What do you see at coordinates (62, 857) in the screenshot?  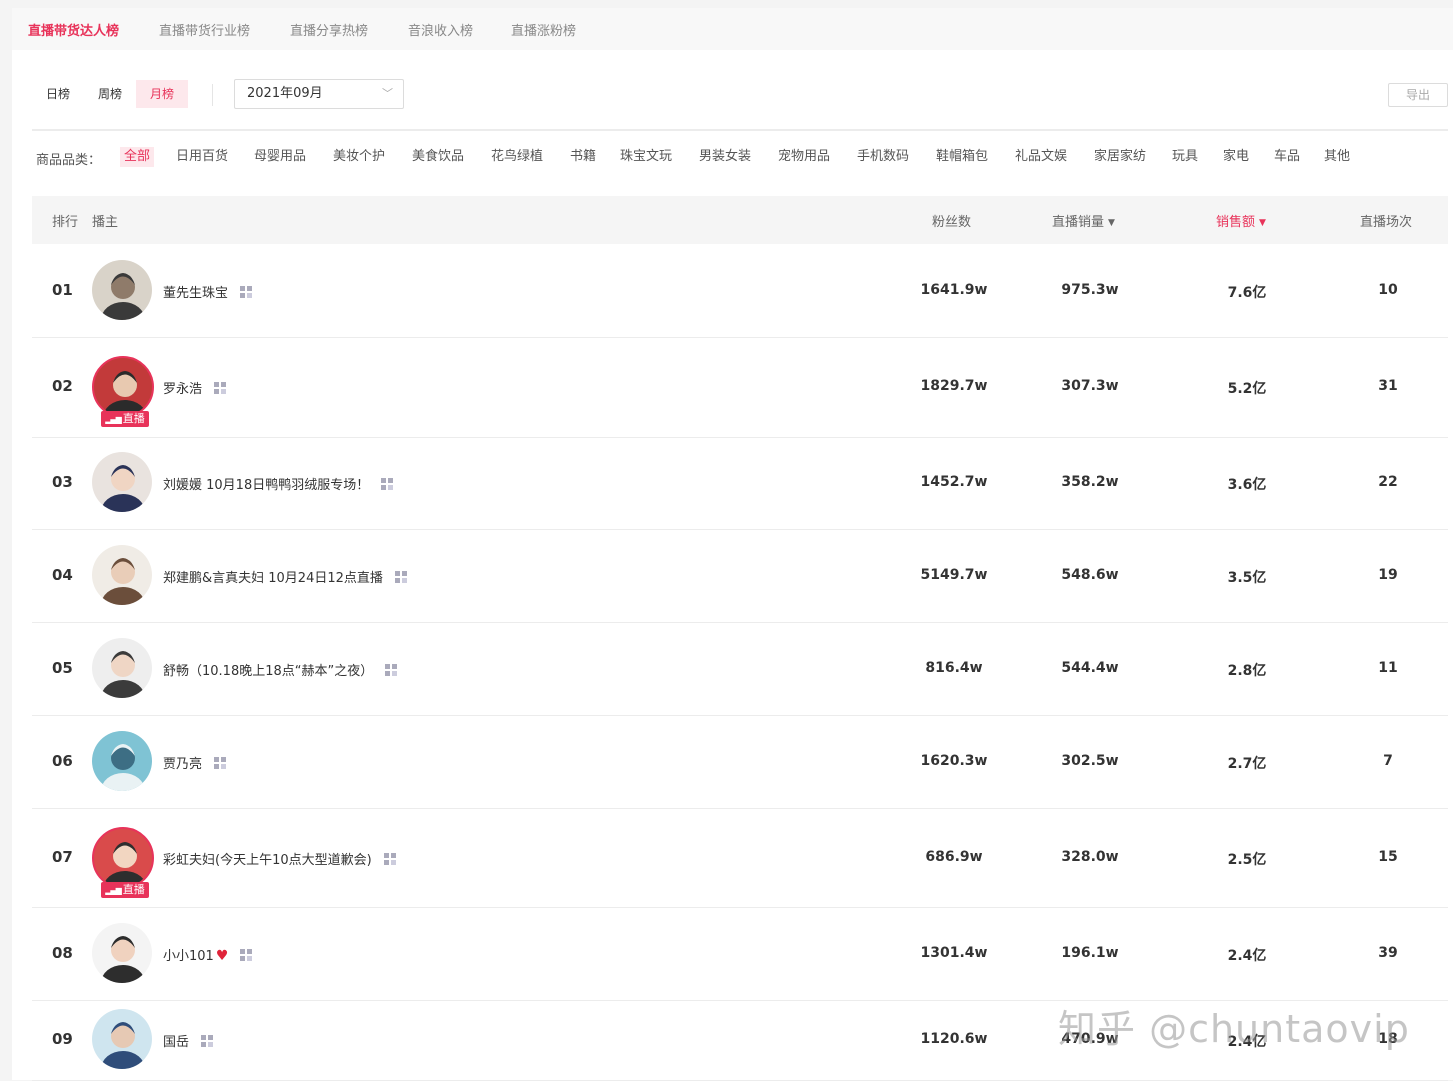 I see `rank-number: 07` at bounding box center [62, 857].